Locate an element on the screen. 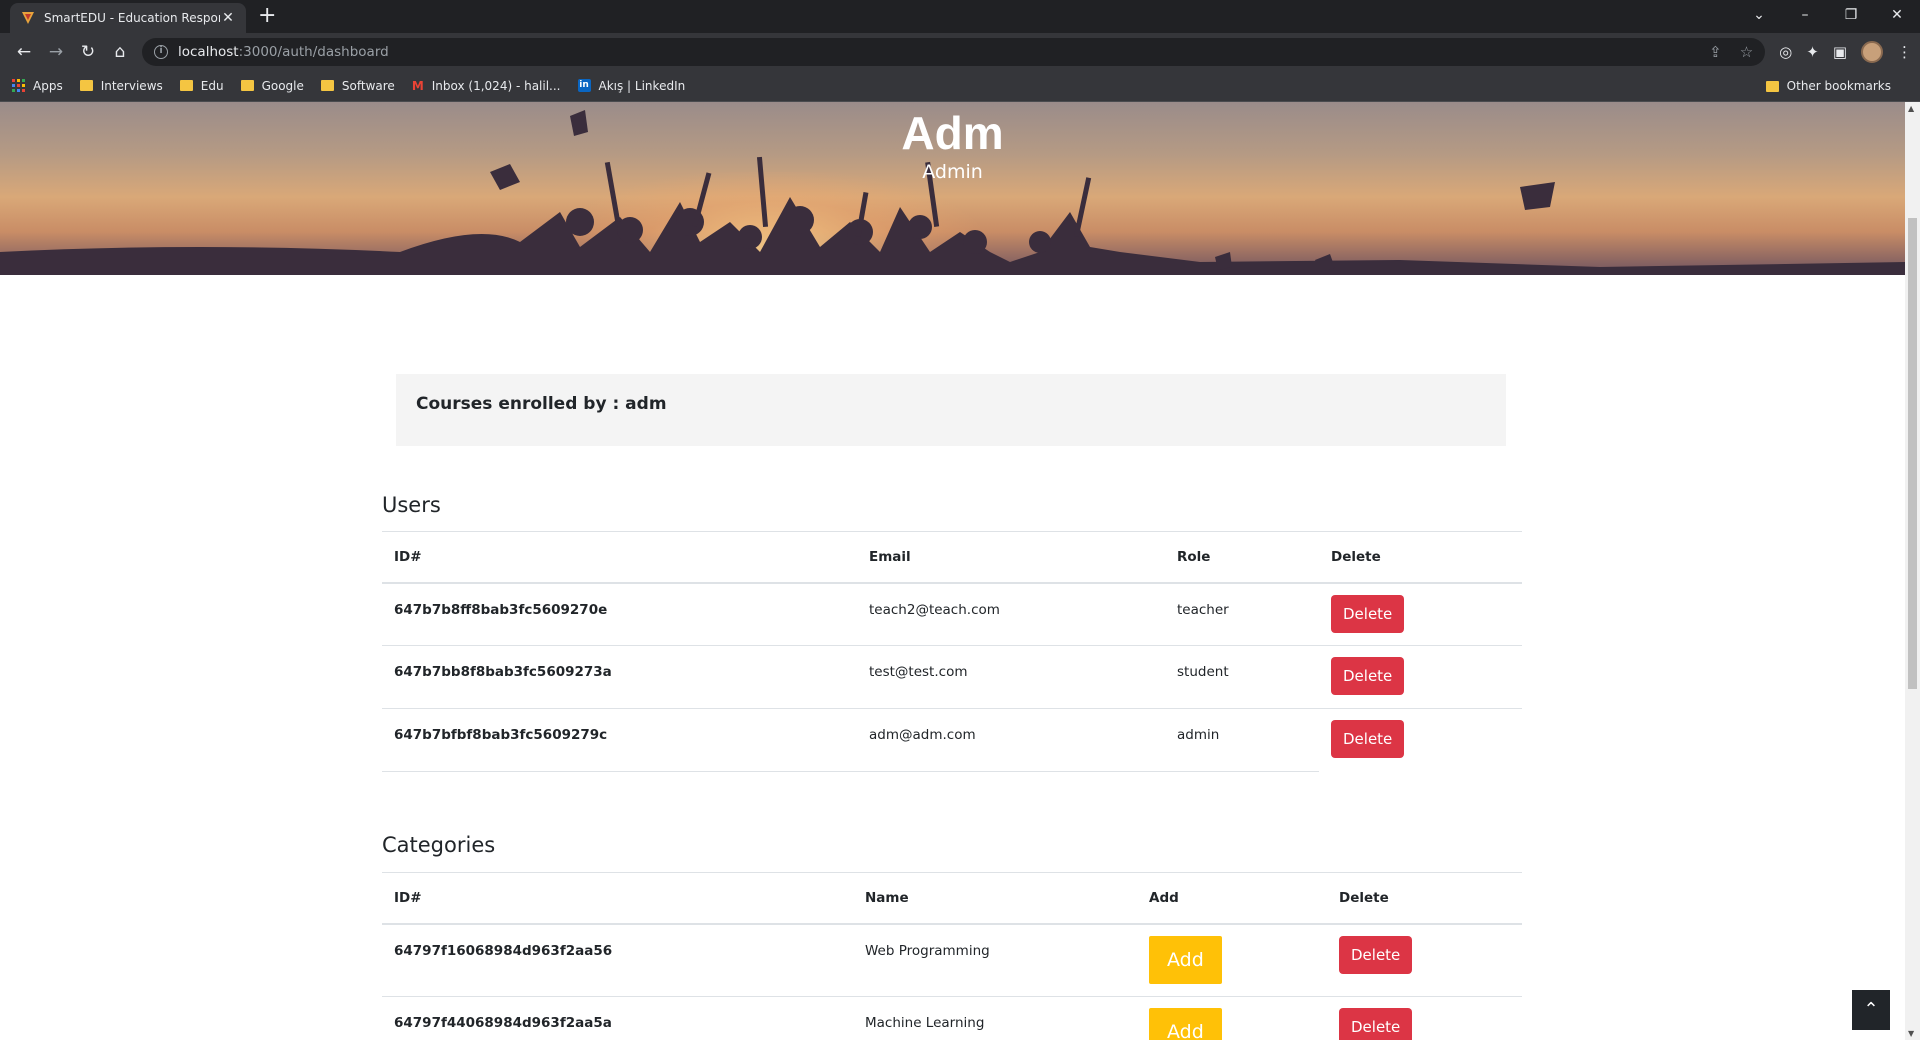  users-section-title: Users is located at coordinates (411, 505).